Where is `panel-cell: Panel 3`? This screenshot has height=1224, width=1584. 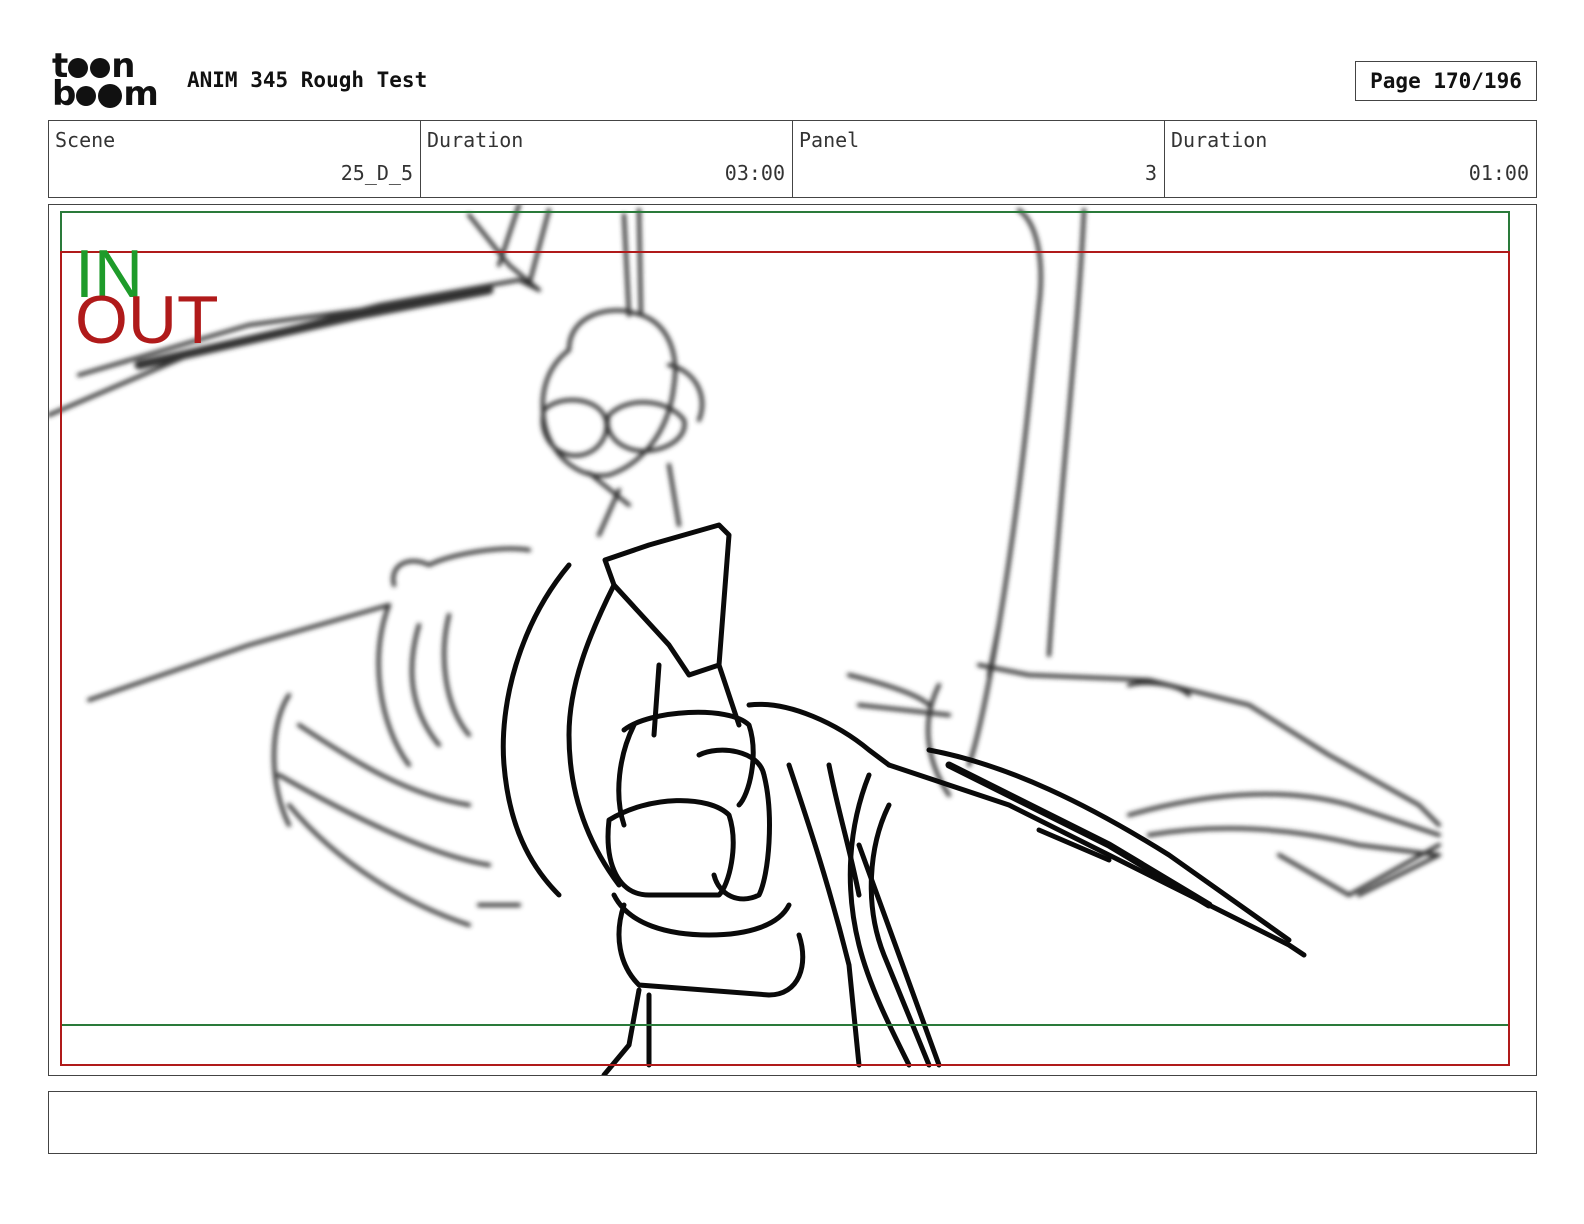 panel-cell: Panel 3 is located at coordinates (979, 159).